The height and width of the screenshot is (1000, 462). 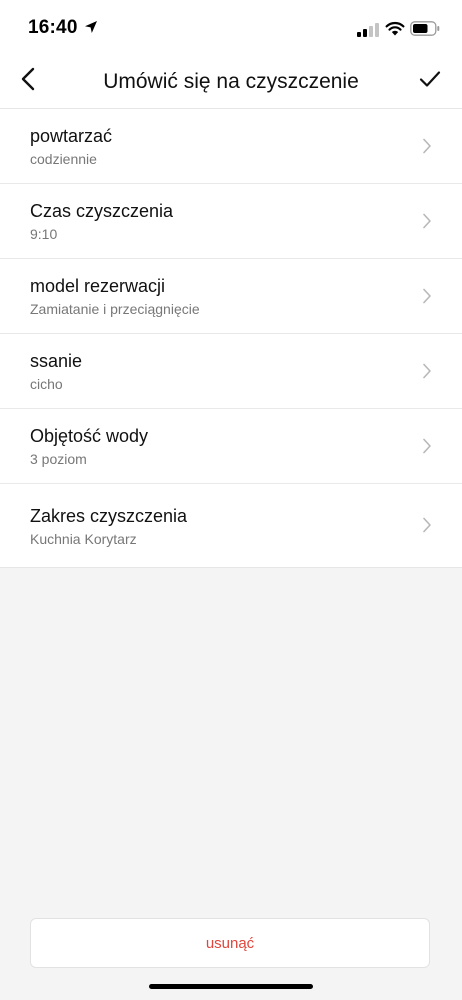 I want to click on item-title: ssanie, so click(x=56, y=361).